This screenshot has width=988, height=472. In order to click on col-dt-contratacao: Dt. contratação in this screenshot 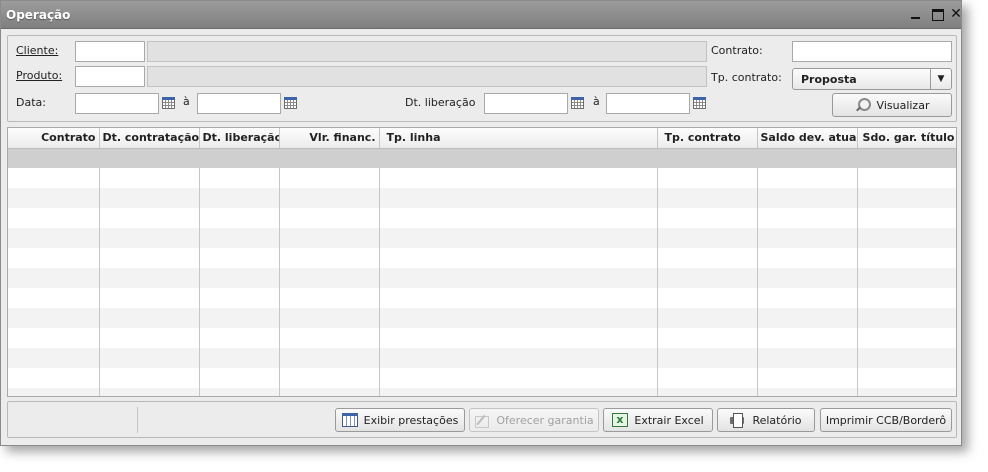, I will do `click(149, 138)`.